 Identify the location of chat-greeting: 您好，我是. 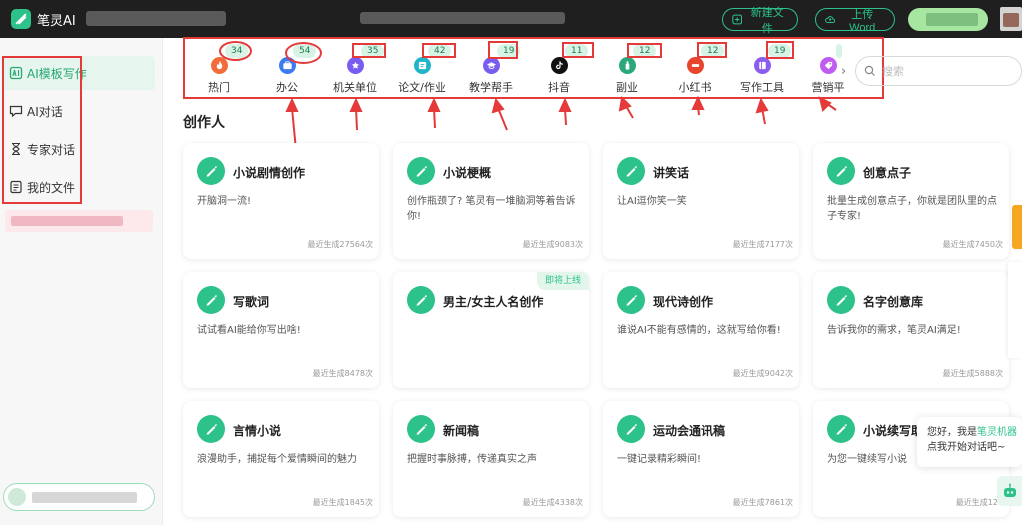
(952, 432).